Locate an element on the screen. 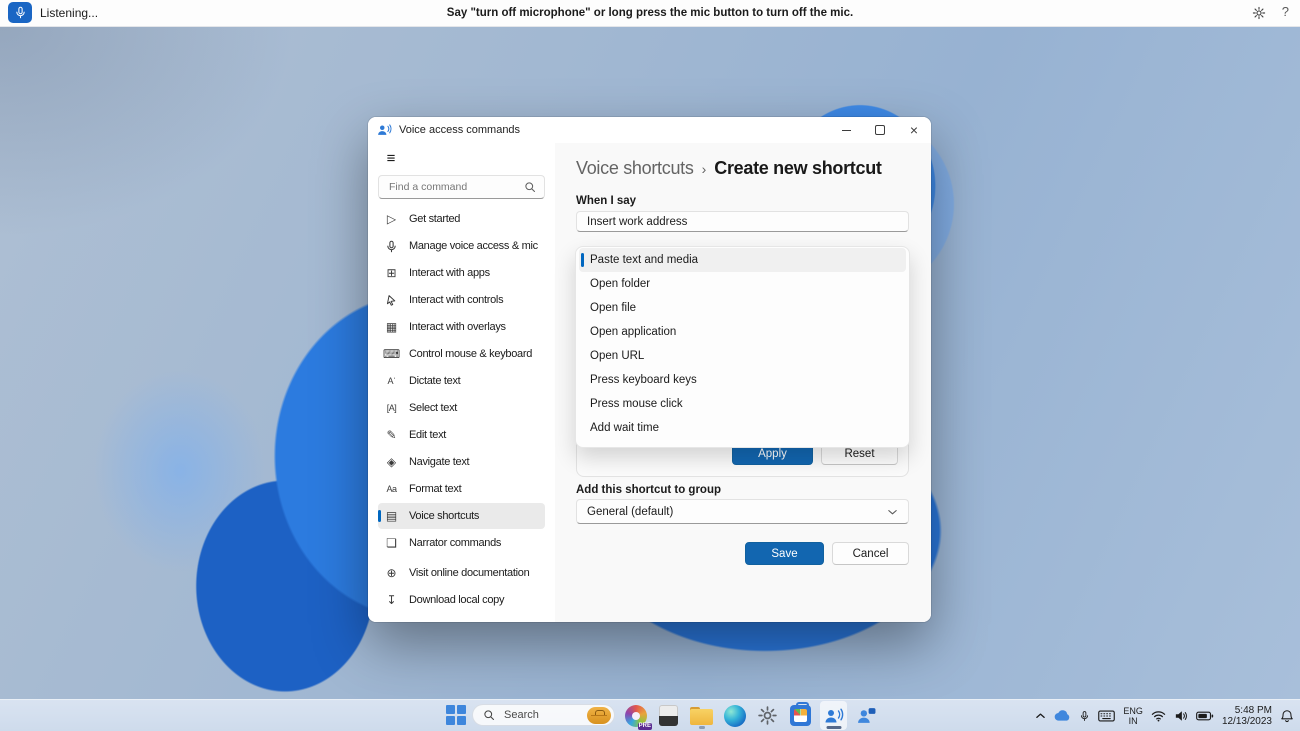 The image size is (1300, 731). menu-item-open-file: Open file is located at coordinates (742, 308).